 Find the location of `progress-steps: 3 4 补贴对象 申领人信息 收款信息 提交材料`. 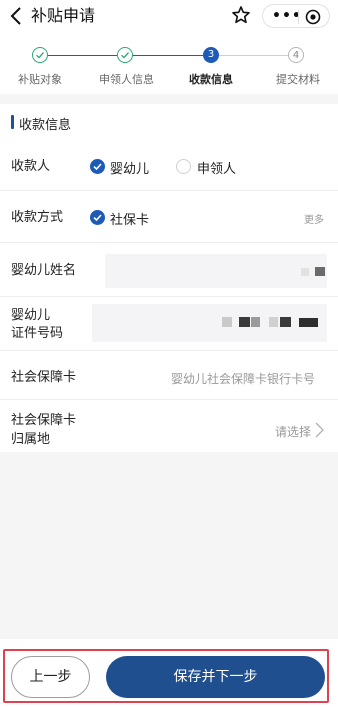

progress-steps: 3 4 补贴对象 申领人信息 收款信息 提交材料 is located at coordinates (169, 64).